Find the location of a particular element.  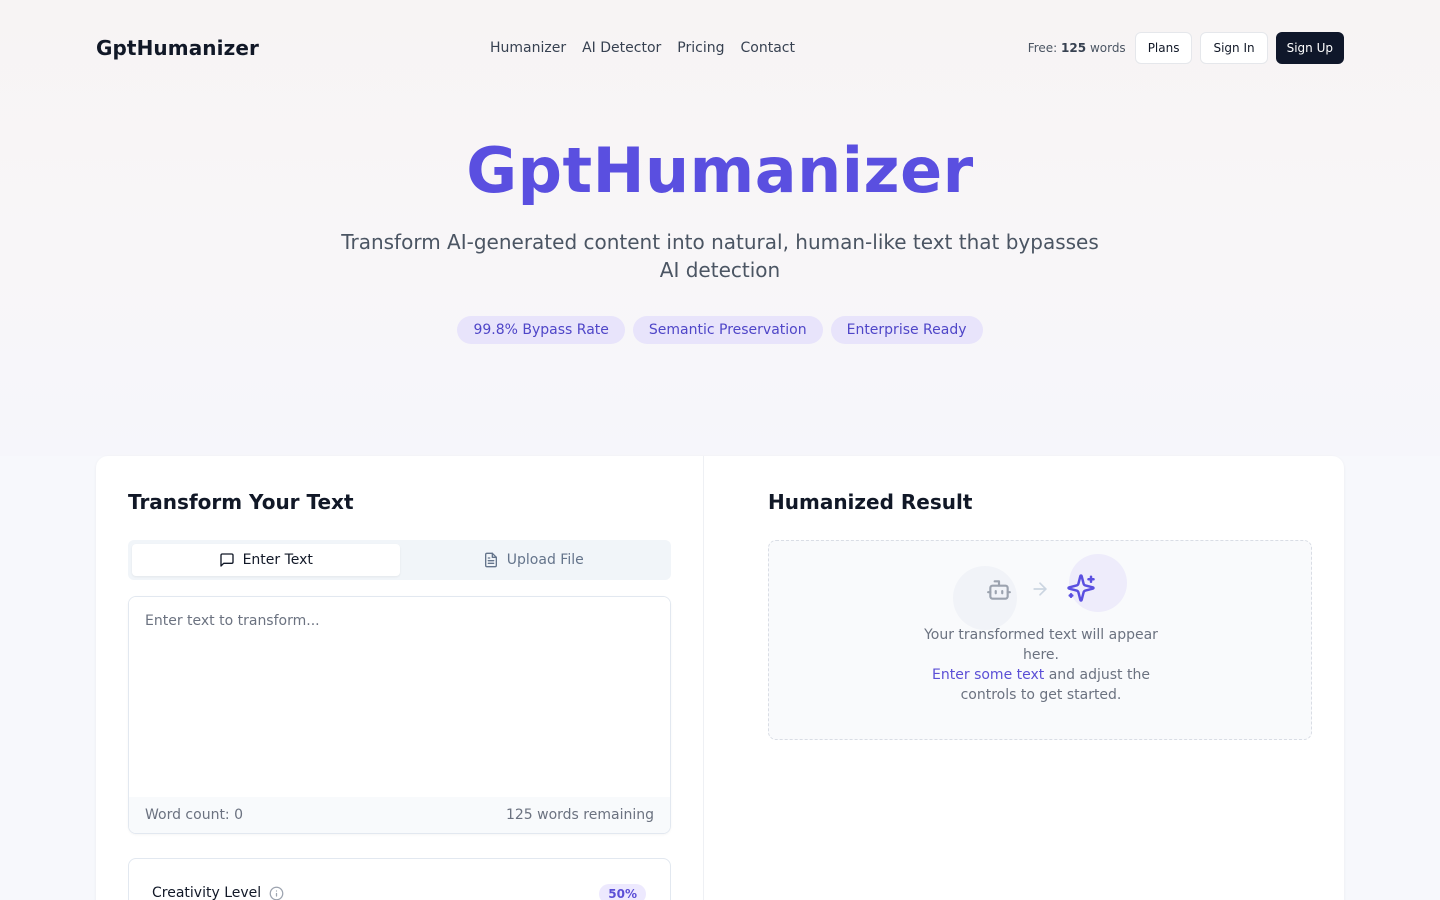

word-count: Word count: 0 is located at coordinates (194, 815).